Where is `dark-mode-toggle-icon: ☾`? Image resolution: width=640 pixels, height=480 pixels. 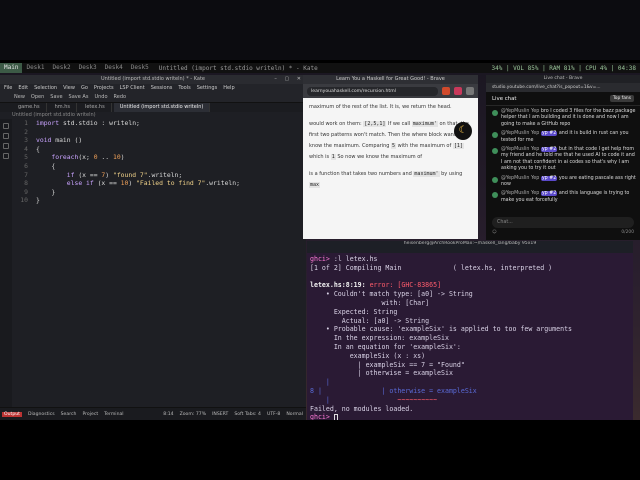 dark-mode-toggle-icon: ☾ is located at coordinates (463, 131).